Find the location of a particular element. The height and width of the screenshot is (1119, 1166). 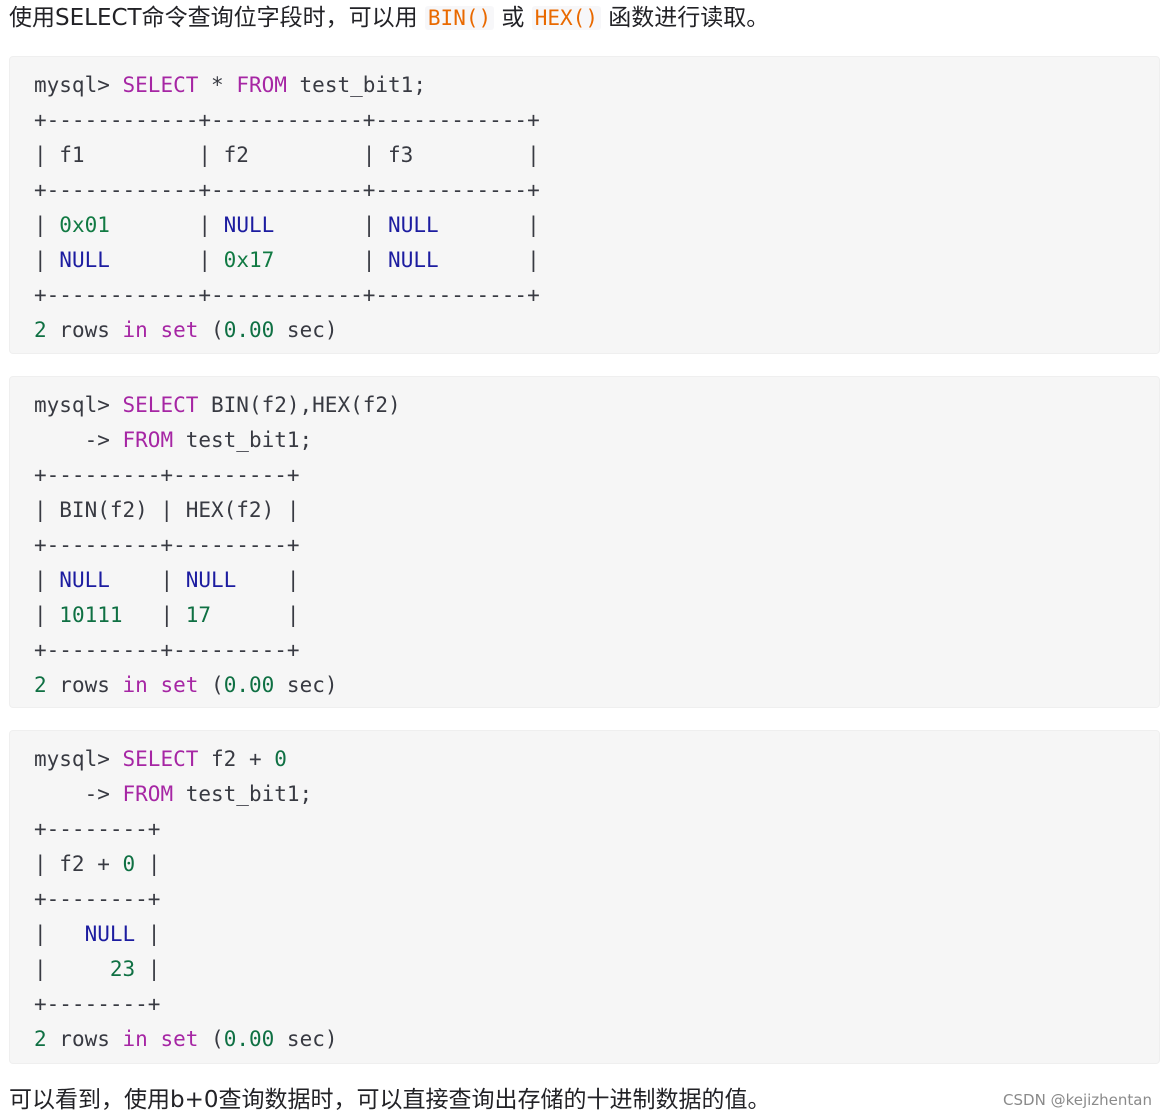

table-header: | f1 | f2 | f3 | is located at coordinates (287, 155).